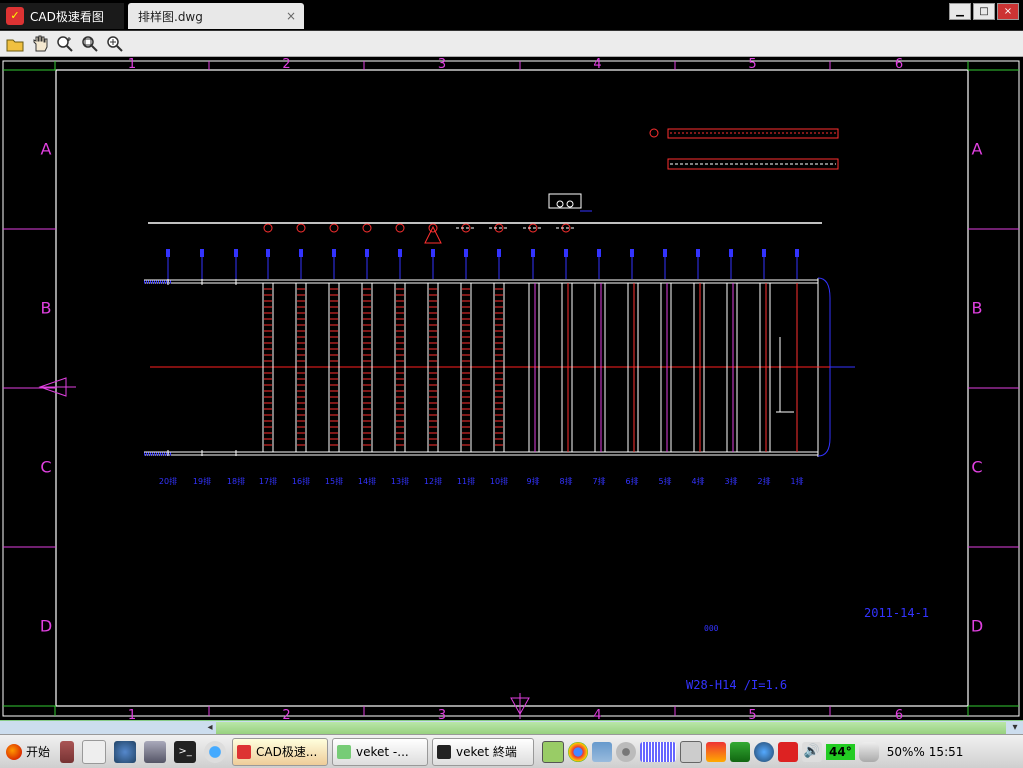  What do you see at coordinates (202, 481) in the screenshot?
I see `bay-label: 19排` at bounding box center [202, 481].